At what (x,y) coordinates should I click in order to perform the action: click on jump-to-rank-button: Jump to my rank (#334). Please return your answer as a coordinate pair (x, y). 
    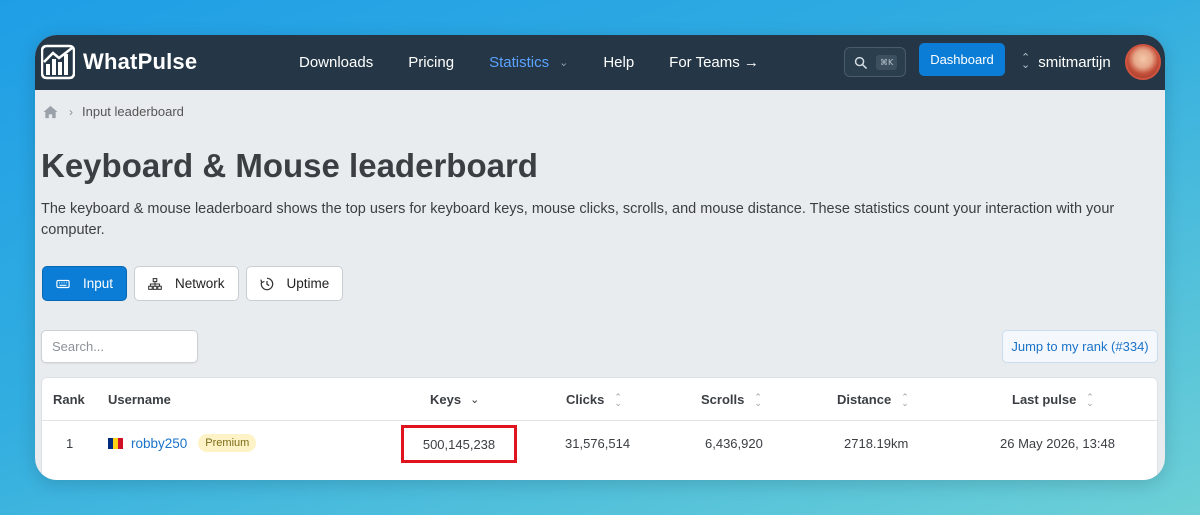
    Looking at the image, I should click on (1080, 346).